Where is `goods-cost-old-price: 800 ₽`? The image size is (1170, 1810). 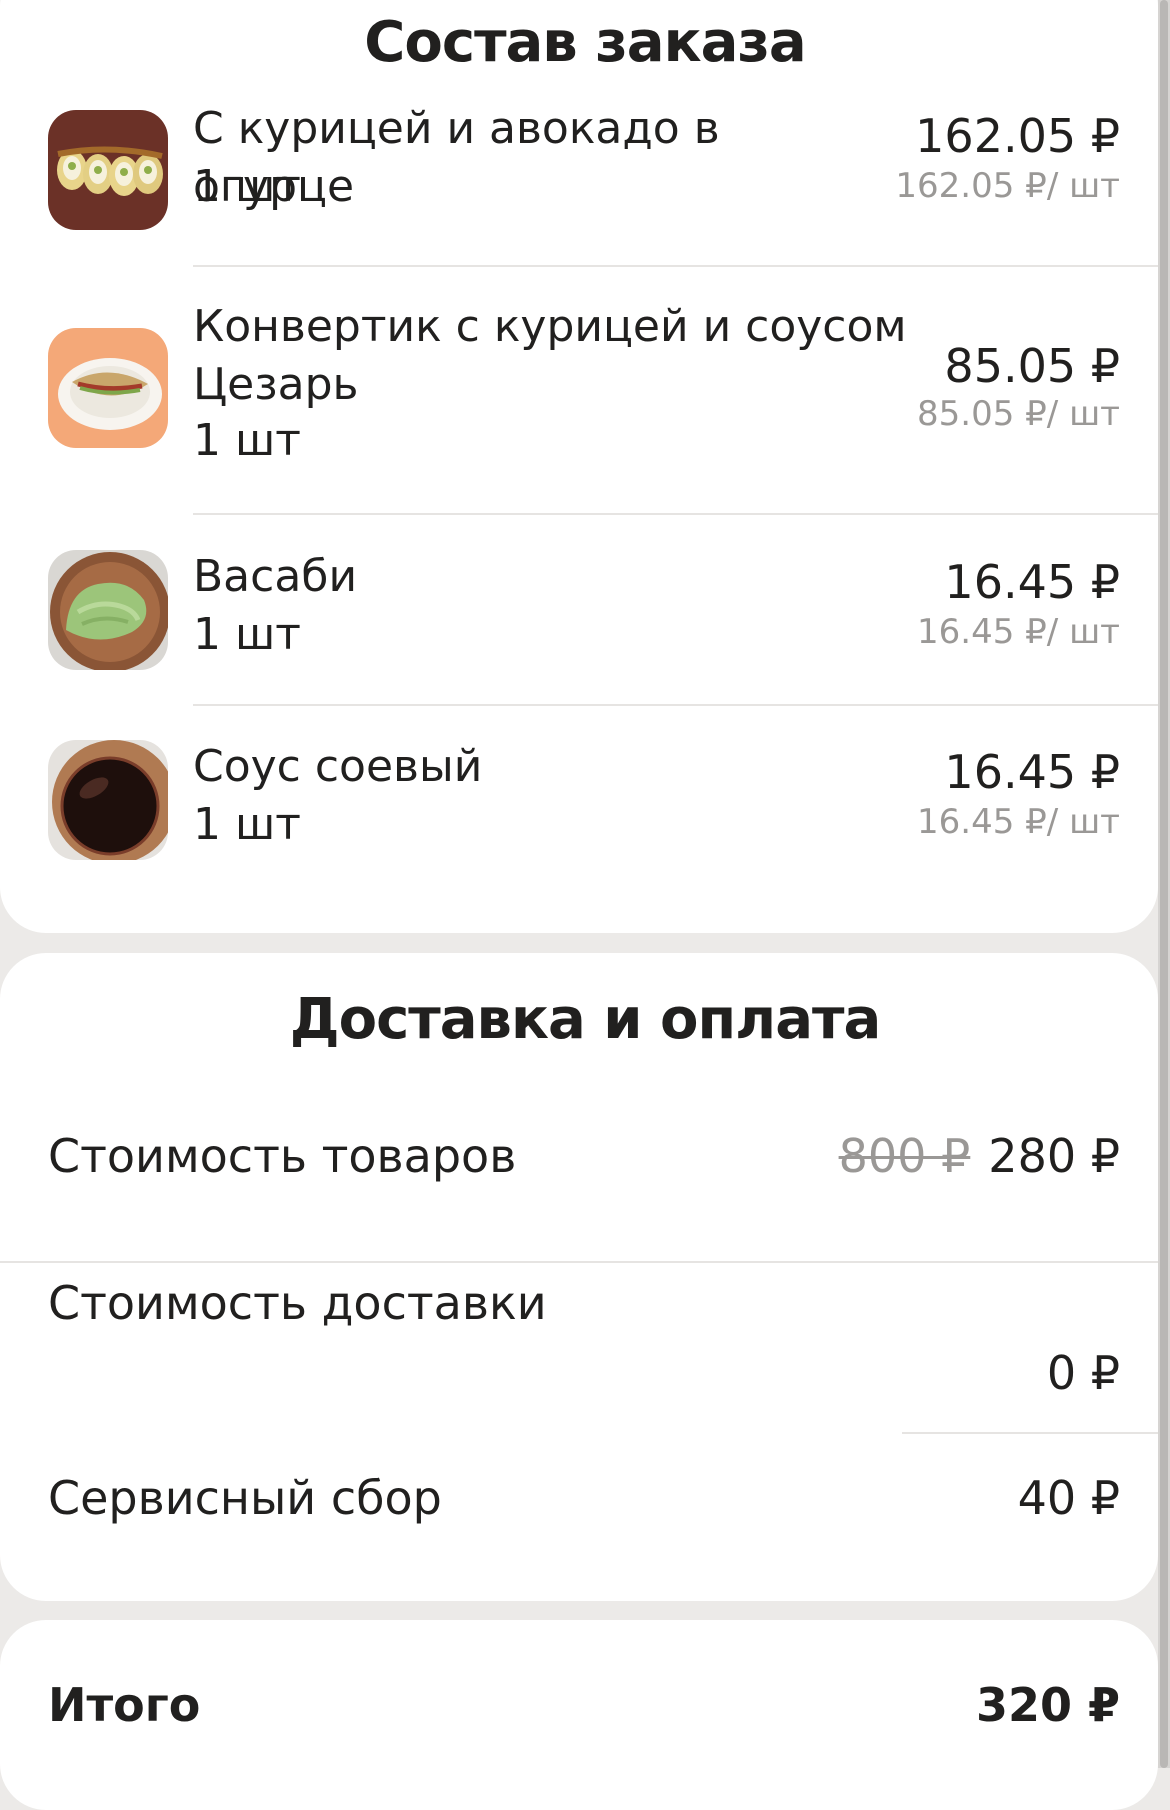 goods-cost-old-price: 800 ₽ is located at coordinates (904, 1156).